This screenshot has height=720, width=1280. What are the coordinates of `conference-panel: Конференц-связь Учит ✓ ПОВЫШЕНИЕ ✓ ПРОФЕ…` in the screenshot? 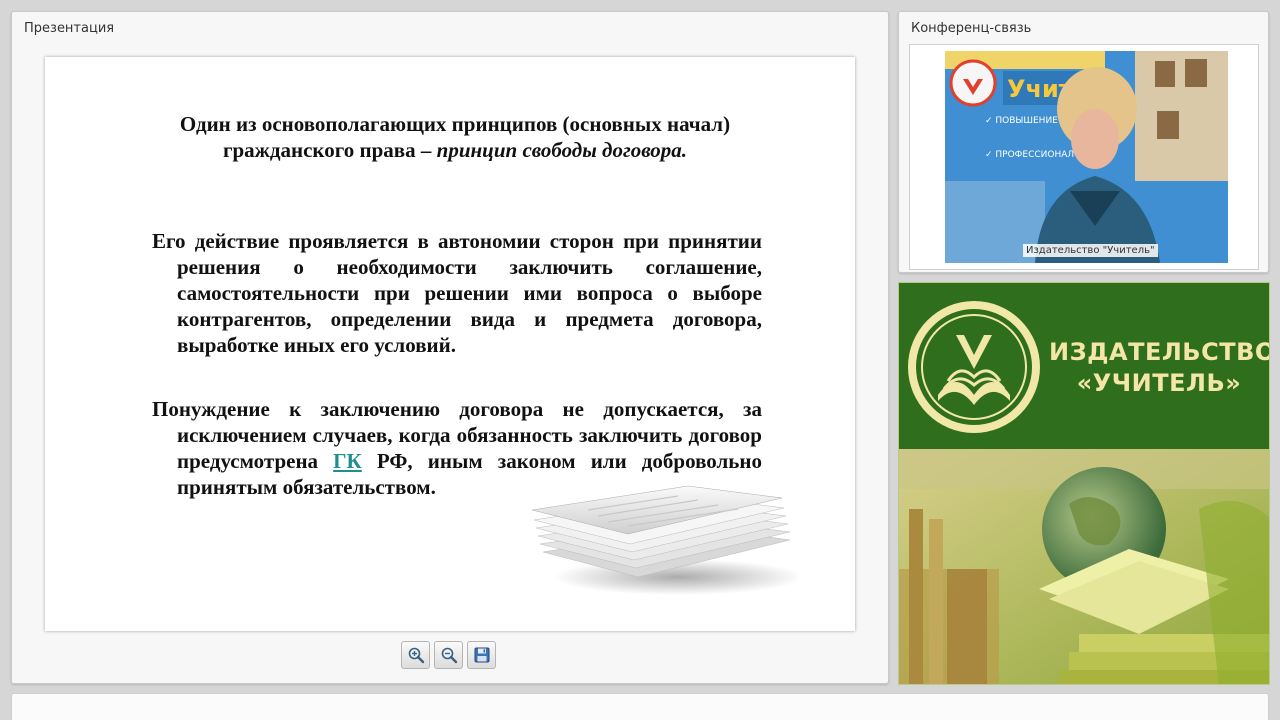 It's located at (1083, 142).